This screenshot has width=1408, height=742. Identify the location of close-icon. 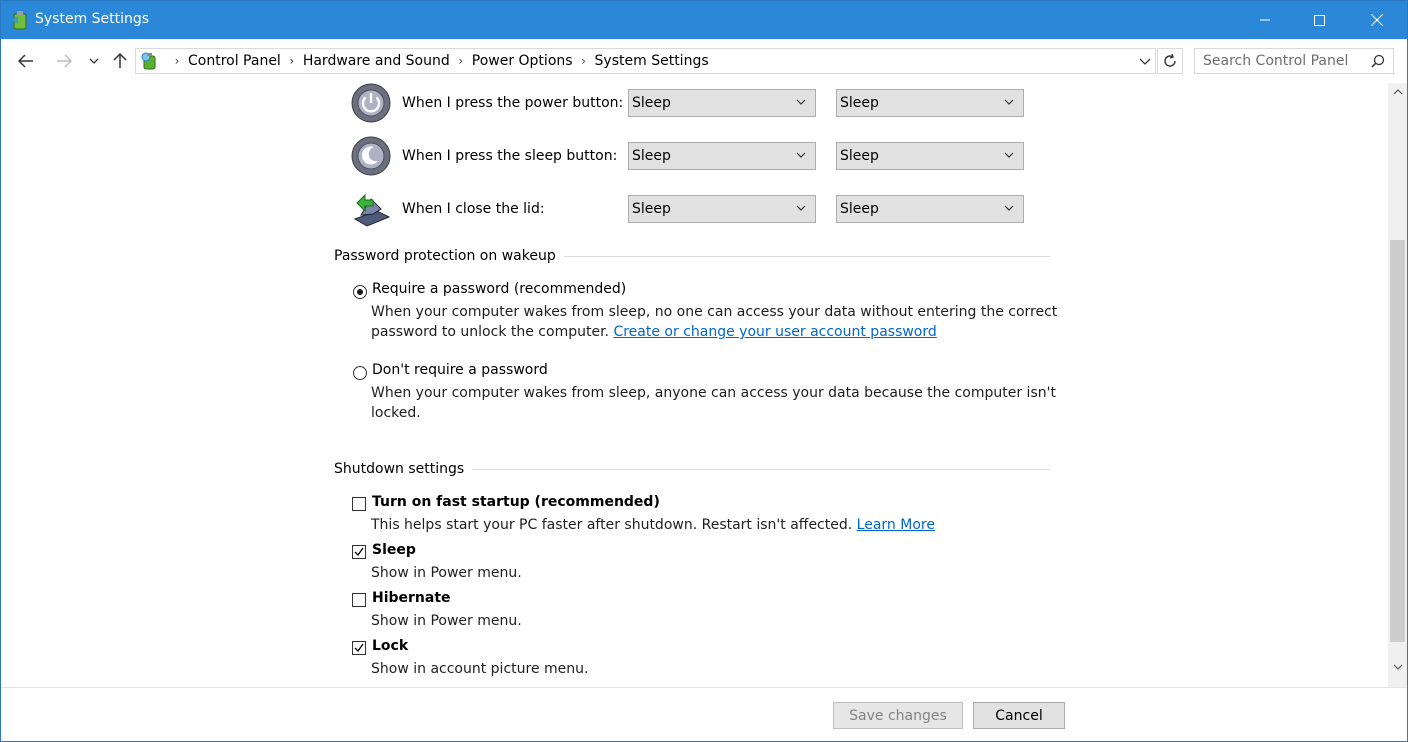
(1377, 20).